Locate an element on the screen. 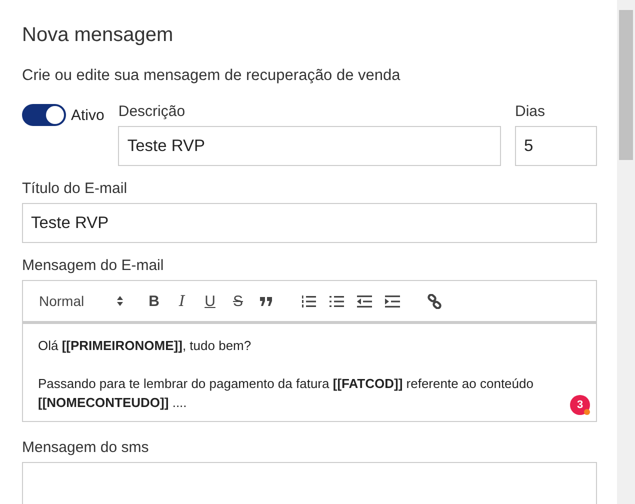 This screenshot has width=635, height=504. sms-field is located at coordinates (309, 483).